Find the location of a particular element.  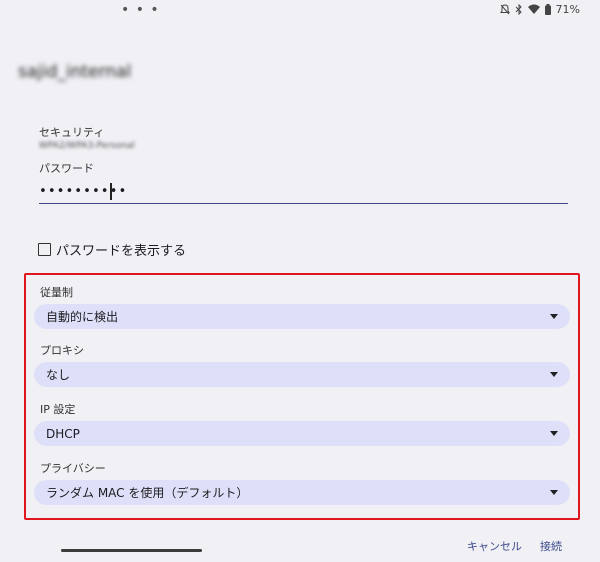

proxy-label: プロキシ is located at coordinates (62, 350).